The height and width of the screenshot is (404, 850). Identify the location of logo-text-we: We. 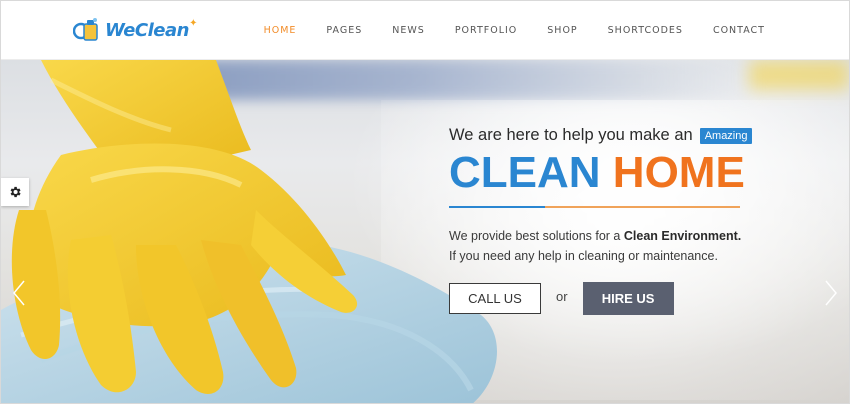
(120, 30).